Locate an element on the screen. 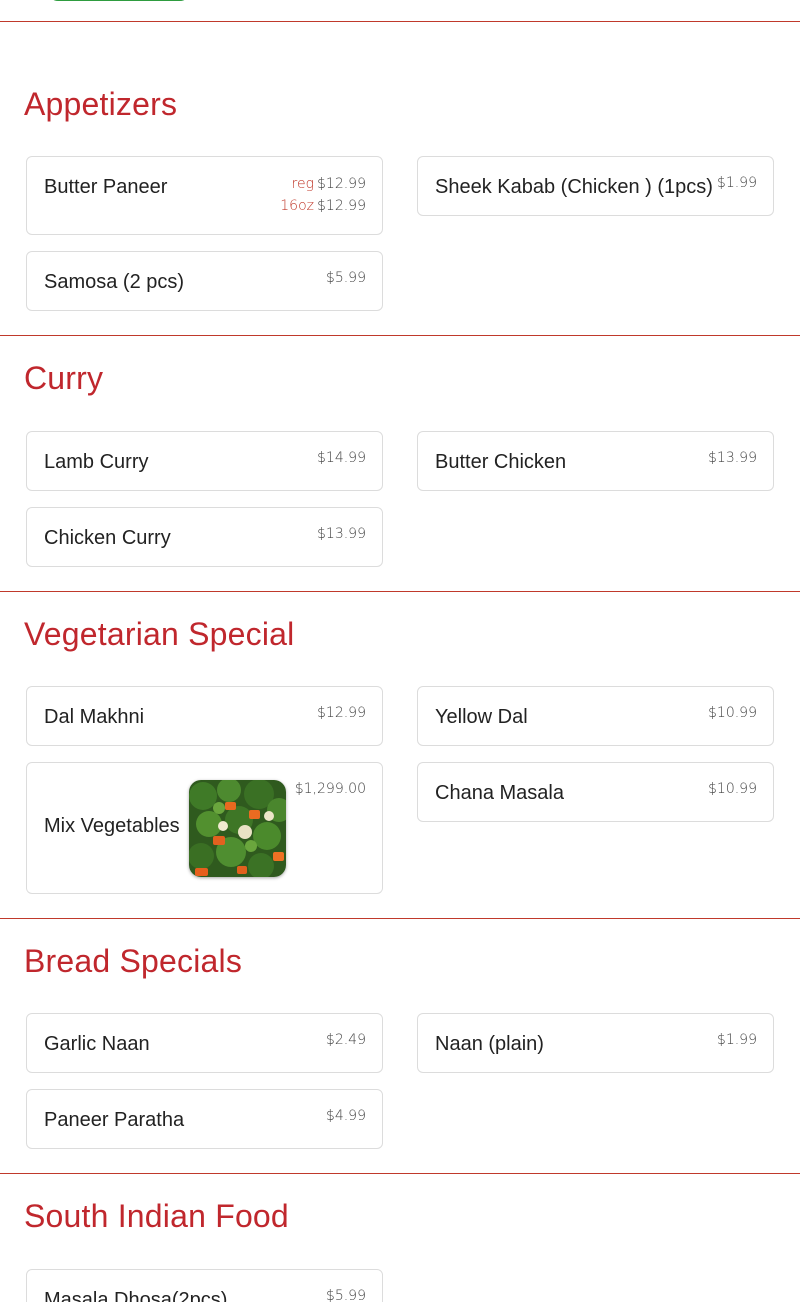 The image size is (800, 1302). menu-item-chicken-curry: Chicken Curry $13.99 is located at coordinates (204, 537).